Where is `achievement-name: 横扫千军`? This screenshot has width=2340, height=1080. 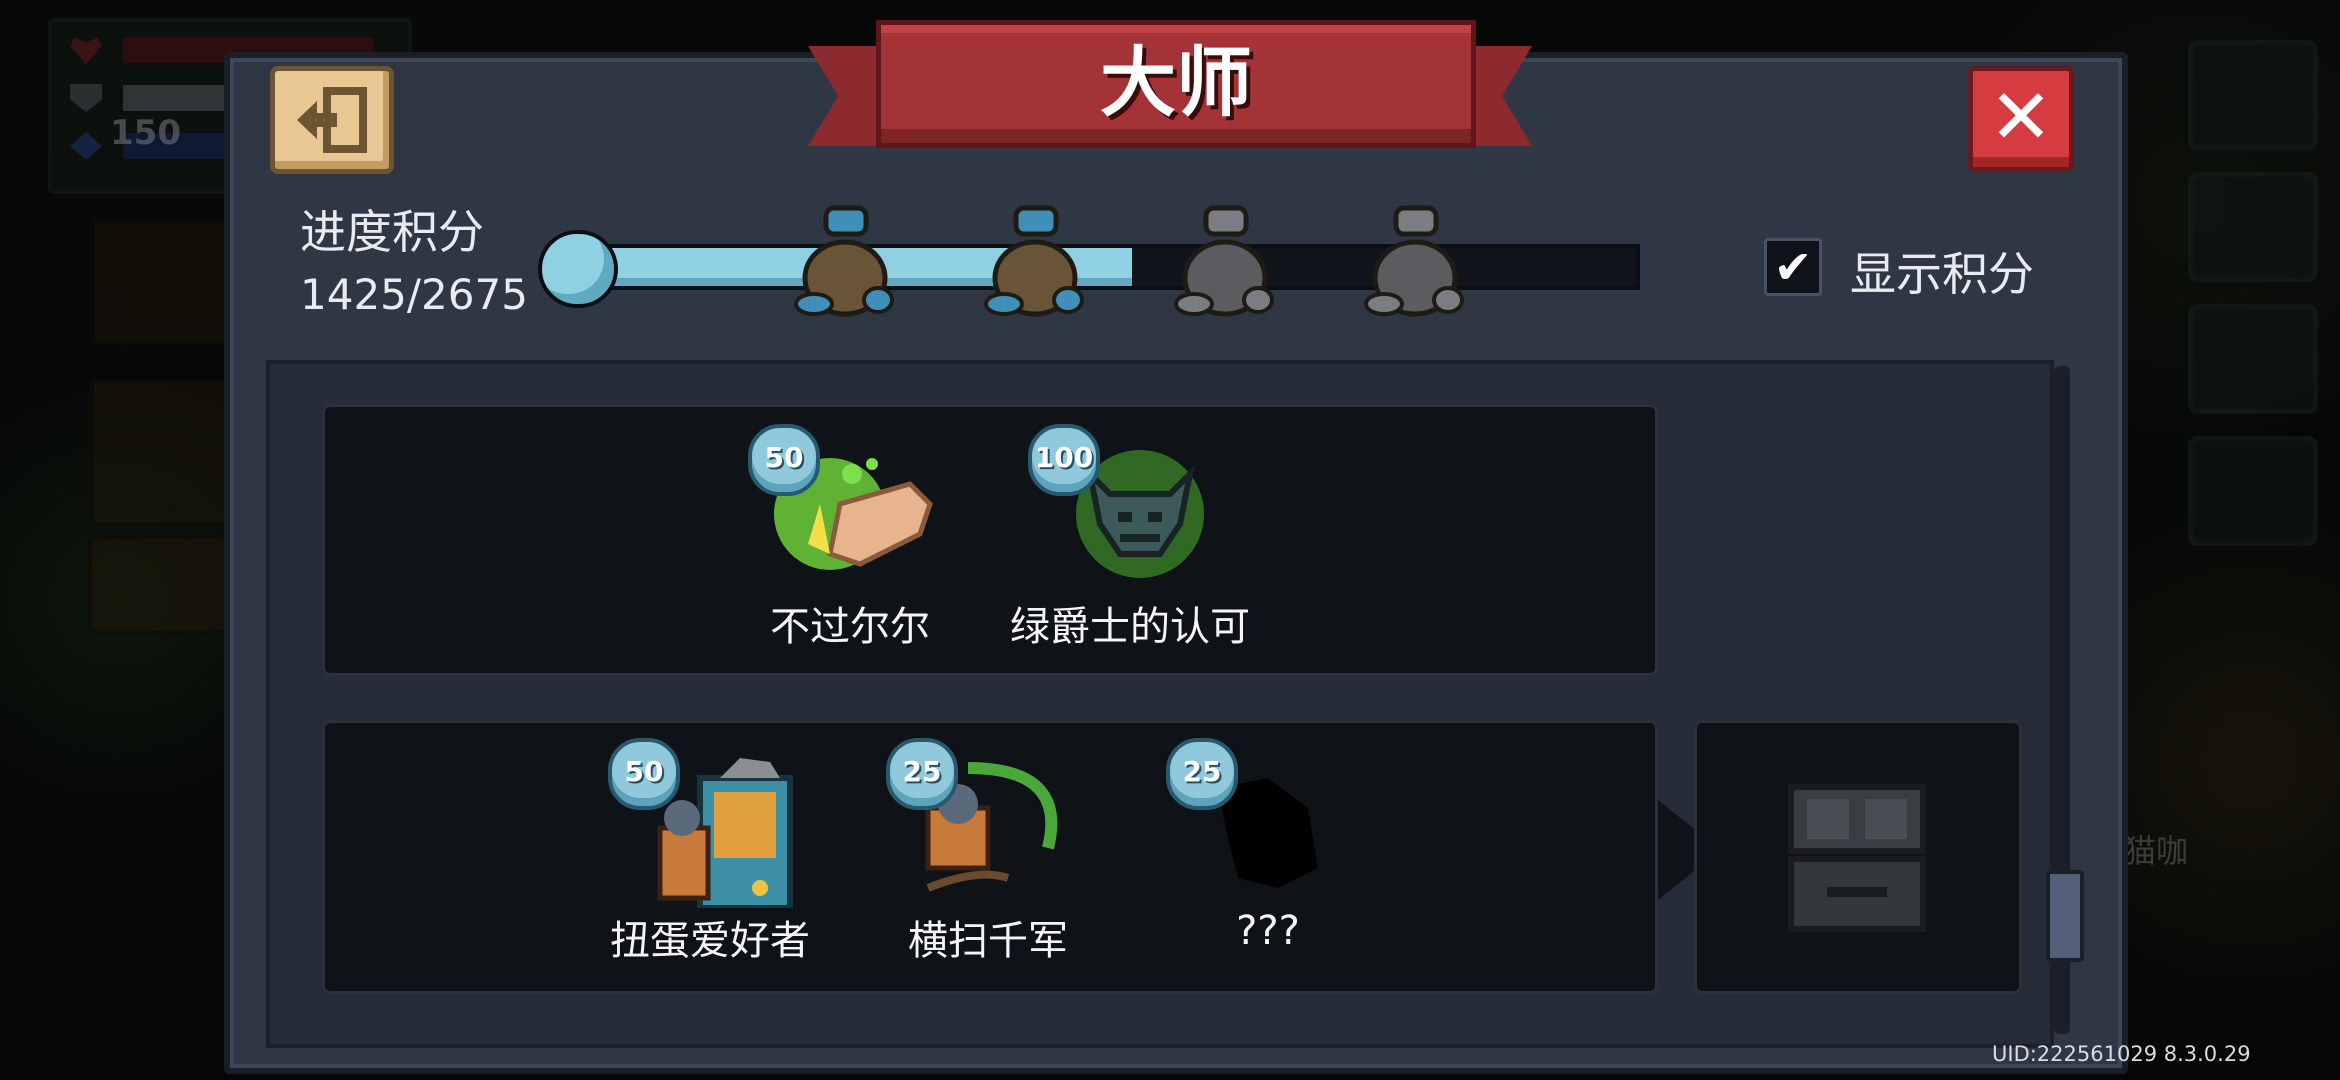
achievement-name: 横扫千军 is located at coordinates (988, 941).